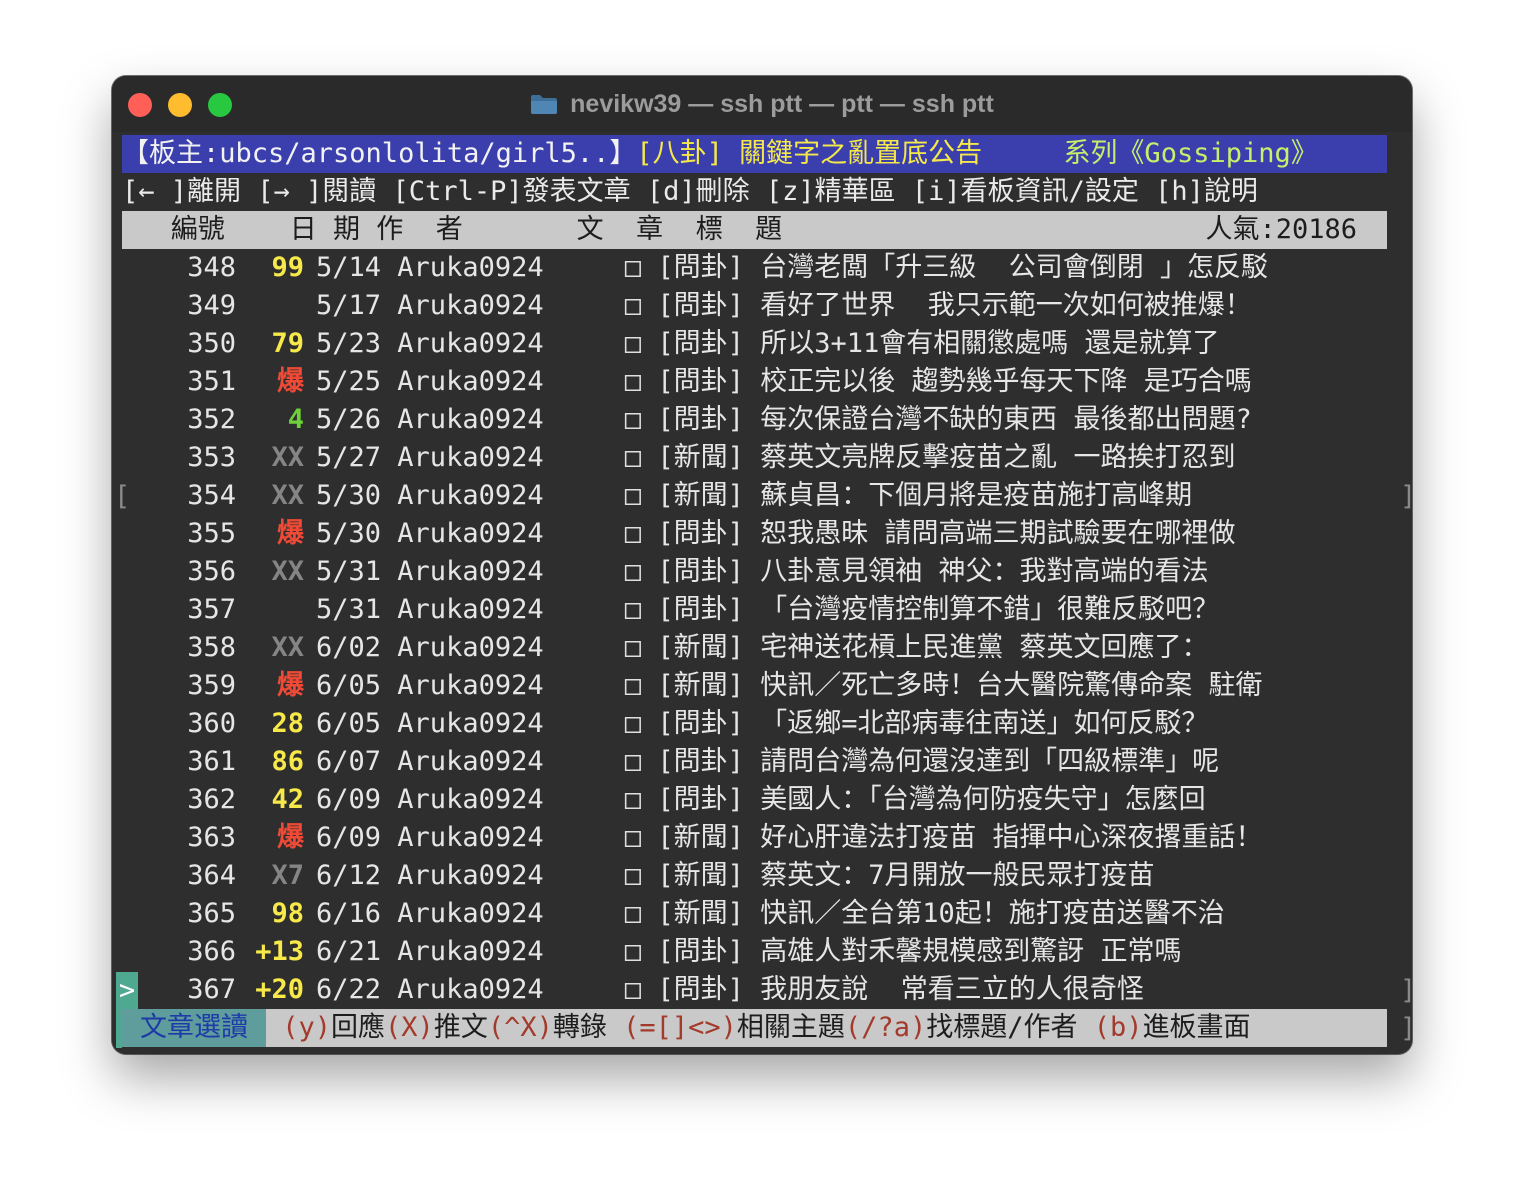  I want to click on article-number: 364, so click(211, 875).